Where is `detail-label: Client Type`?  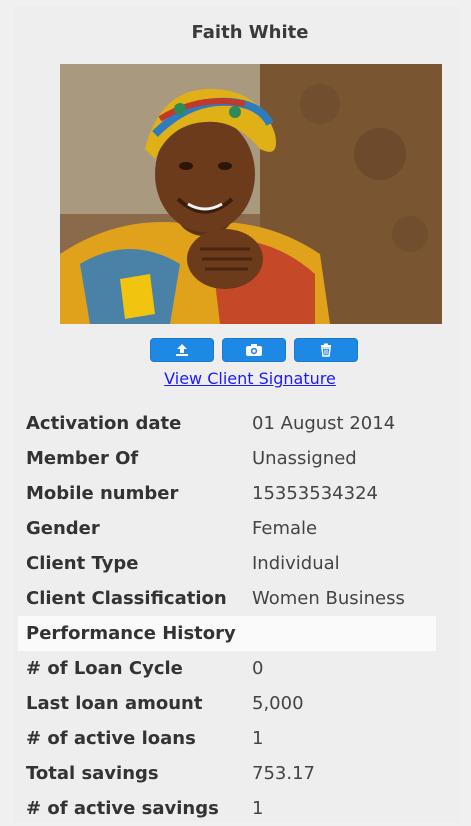
detail-label: Client Type is located at coordinates (82, 563).